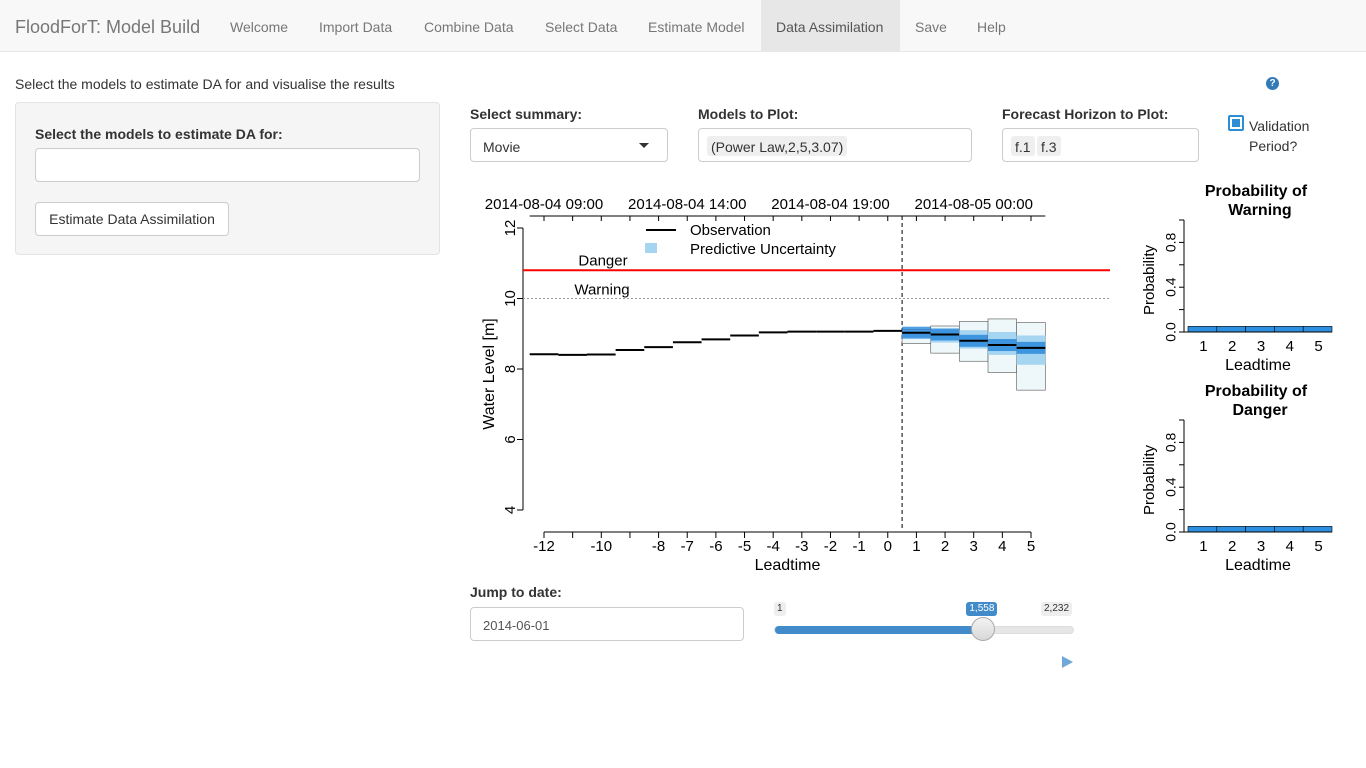 The image size is (1366, 768). Describe the element at coordinates (355, 25) in the screenshot. I see `tab-import-data: Import Data` at that location.